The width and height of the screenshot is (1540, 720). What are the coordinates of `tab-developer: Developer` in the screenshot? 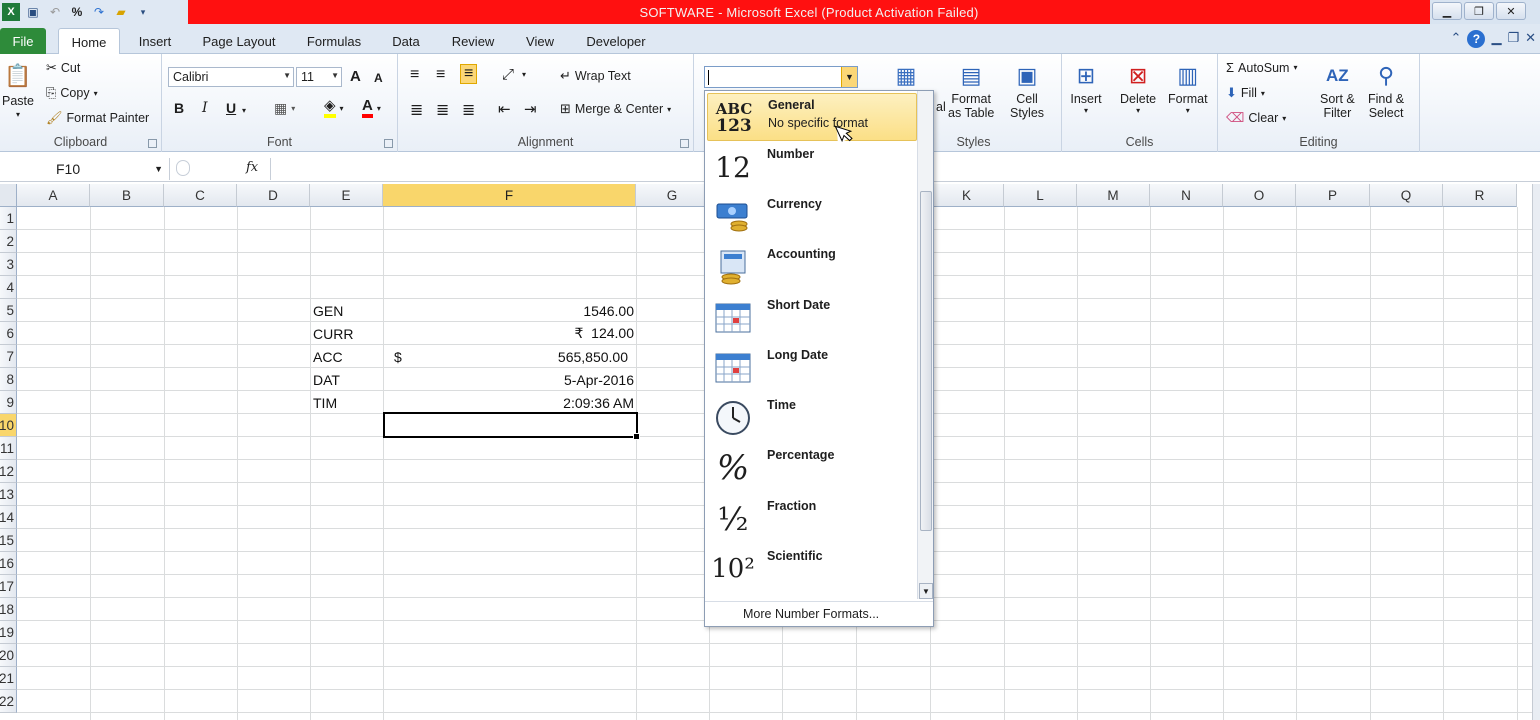 It's located at (616, 41).